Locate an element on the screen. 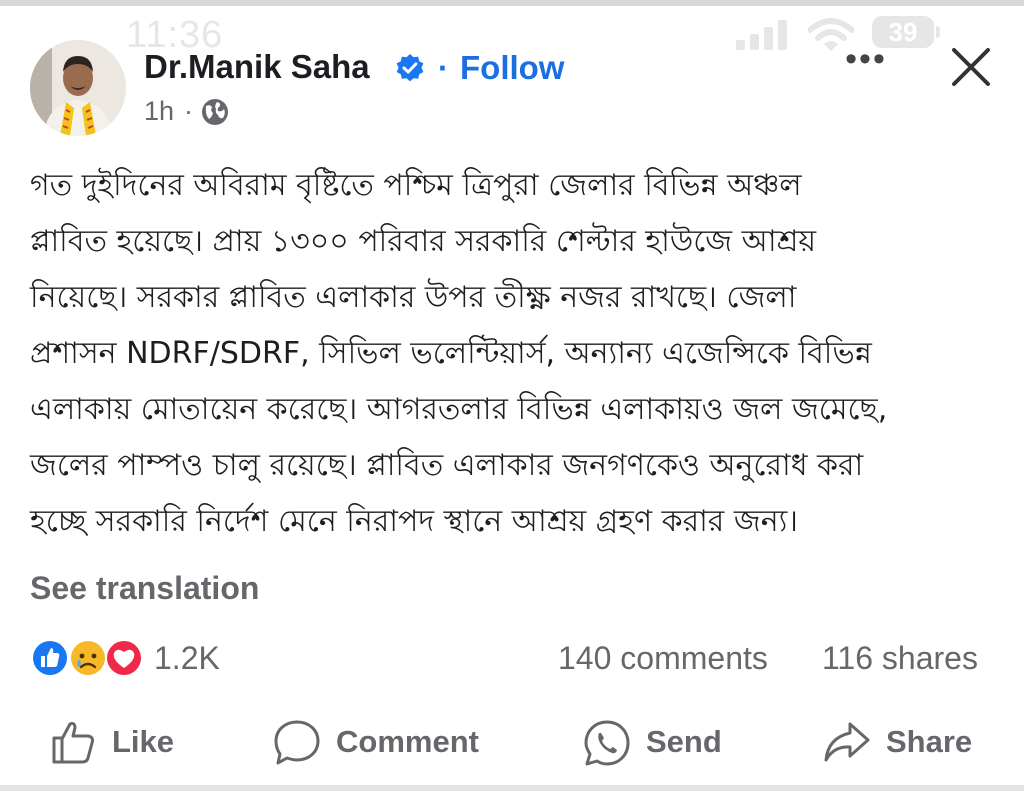 This screenshot has width=1024, height=791. thumbs-up-icon is located at coordinates (73, 743).